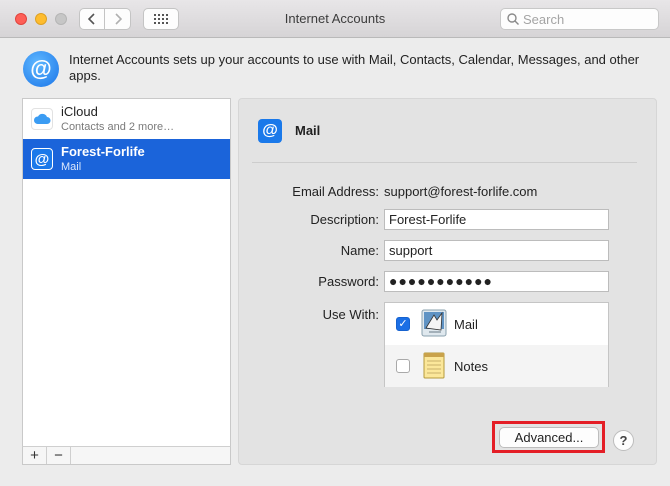 Image resolution: width=670 pixels, height=486 pixels. What do you see at coordinates (103, 151) in the screenshot?
I see `account-name: Forest-Forlife` at bounding box center [103, 151].